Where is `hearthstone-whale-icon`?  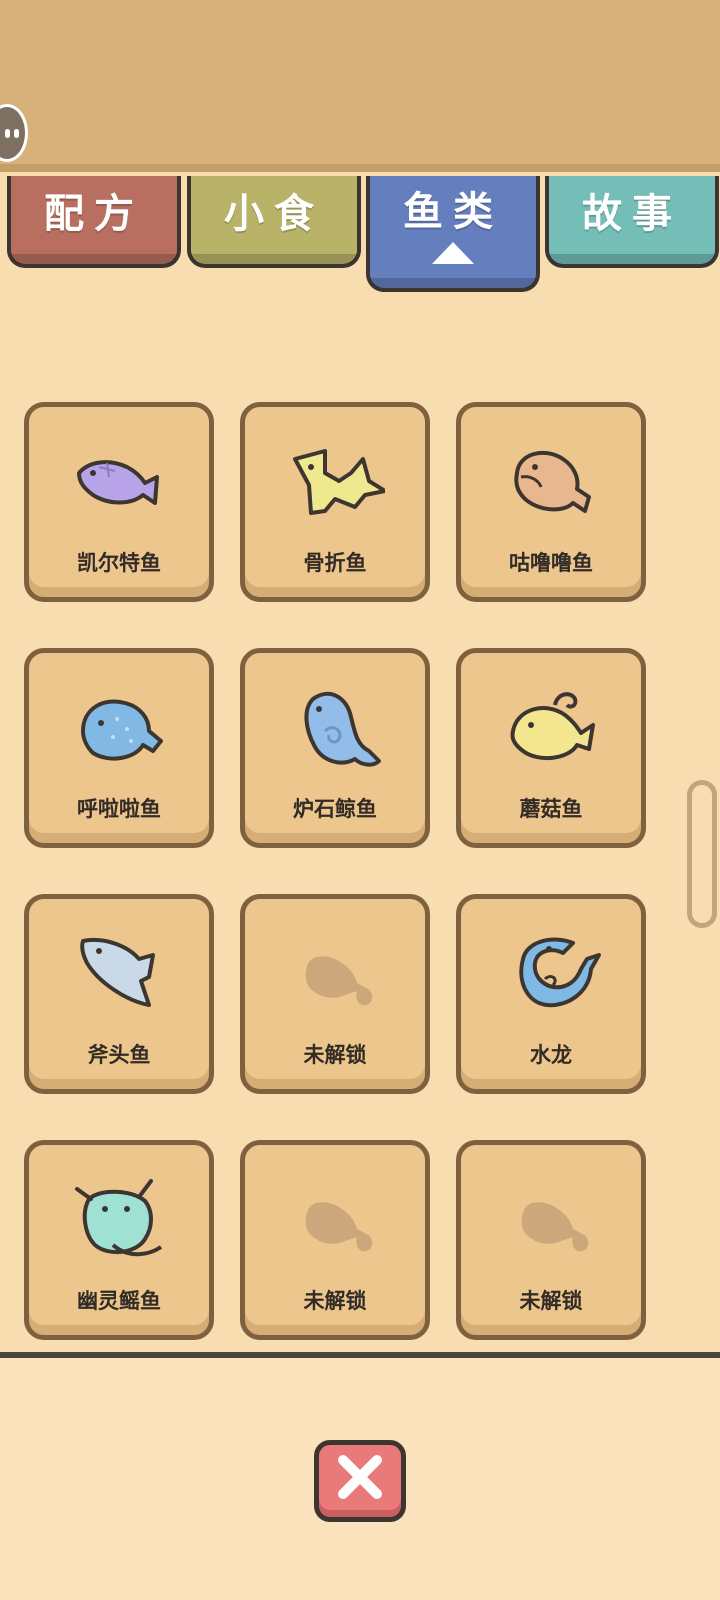
hearthstone-whale-icon is located at coordinates (335, 729).